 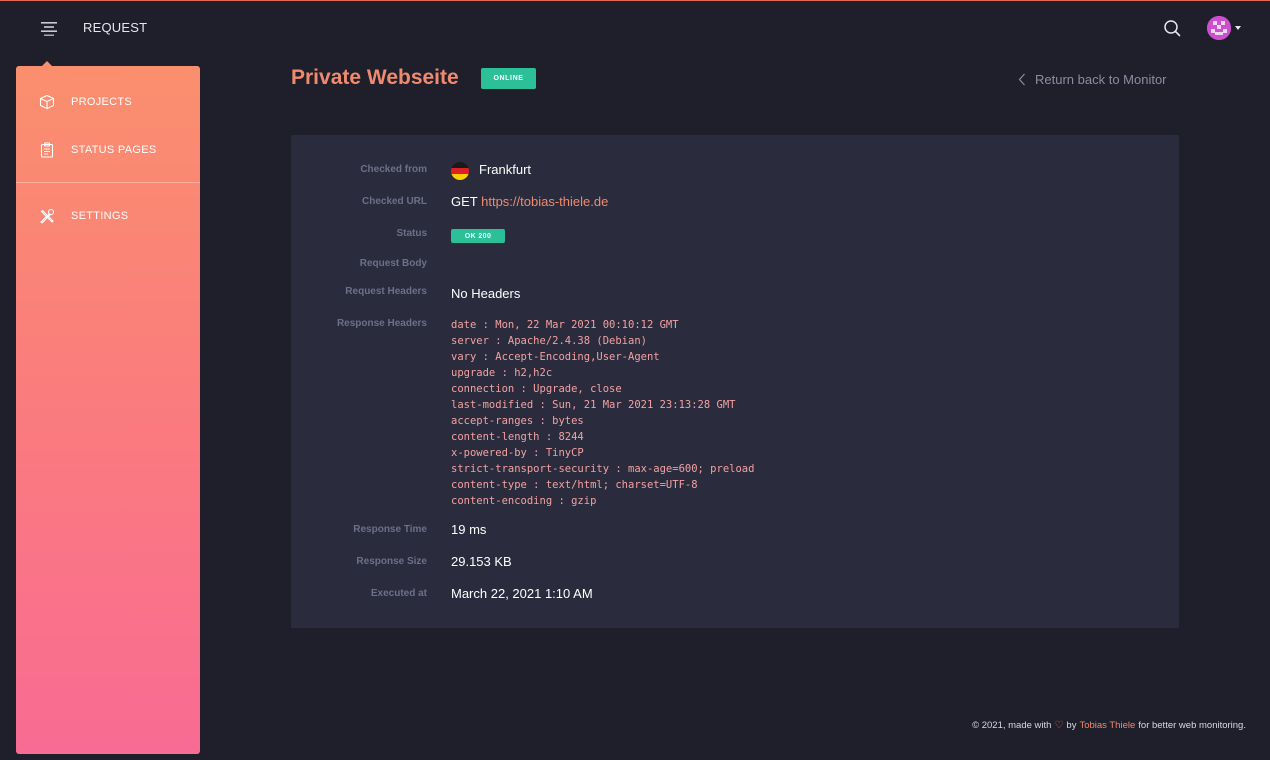 What do you see at coordinates (386, 291) in the screenshot?
I see `request-headers-label: Request Headers` at bounding box center [386, 291].